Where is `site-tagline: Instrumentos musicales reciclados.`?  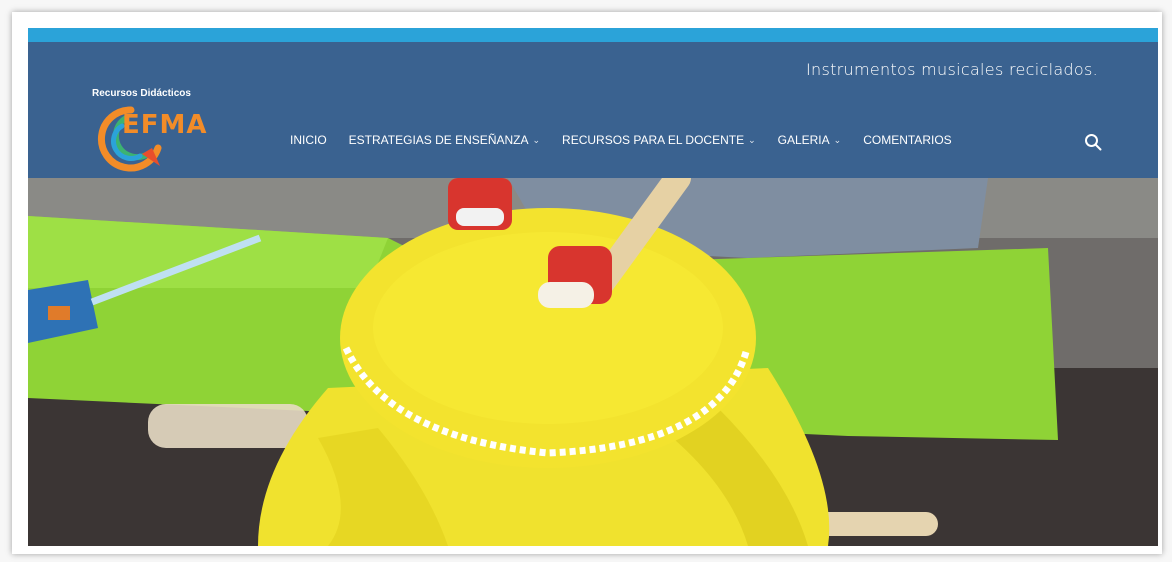
site-tagline: Instrumentos musicales reciclados. is located at coordinates (952, 69).